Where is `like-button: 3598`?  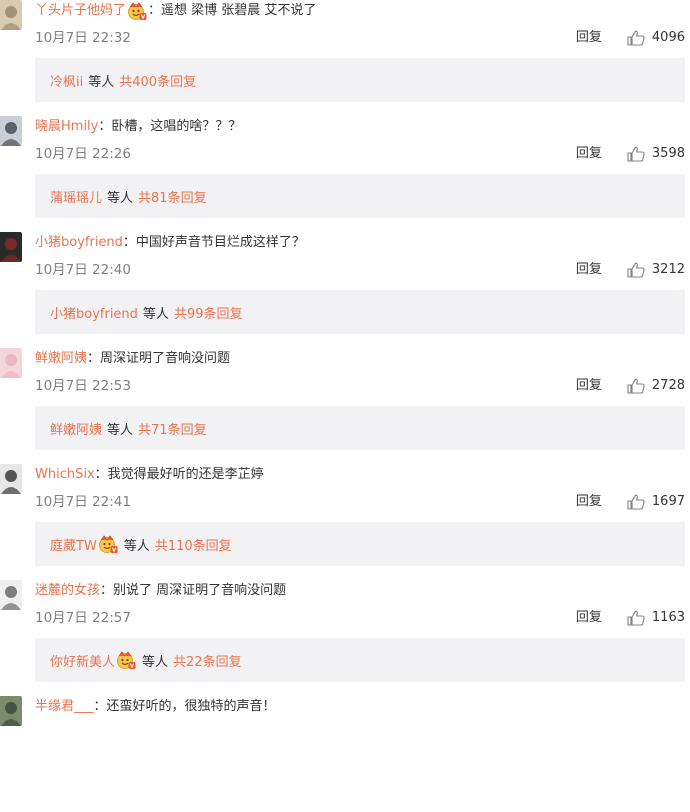 like-button: 3598 is located at coordinates (656, 154).